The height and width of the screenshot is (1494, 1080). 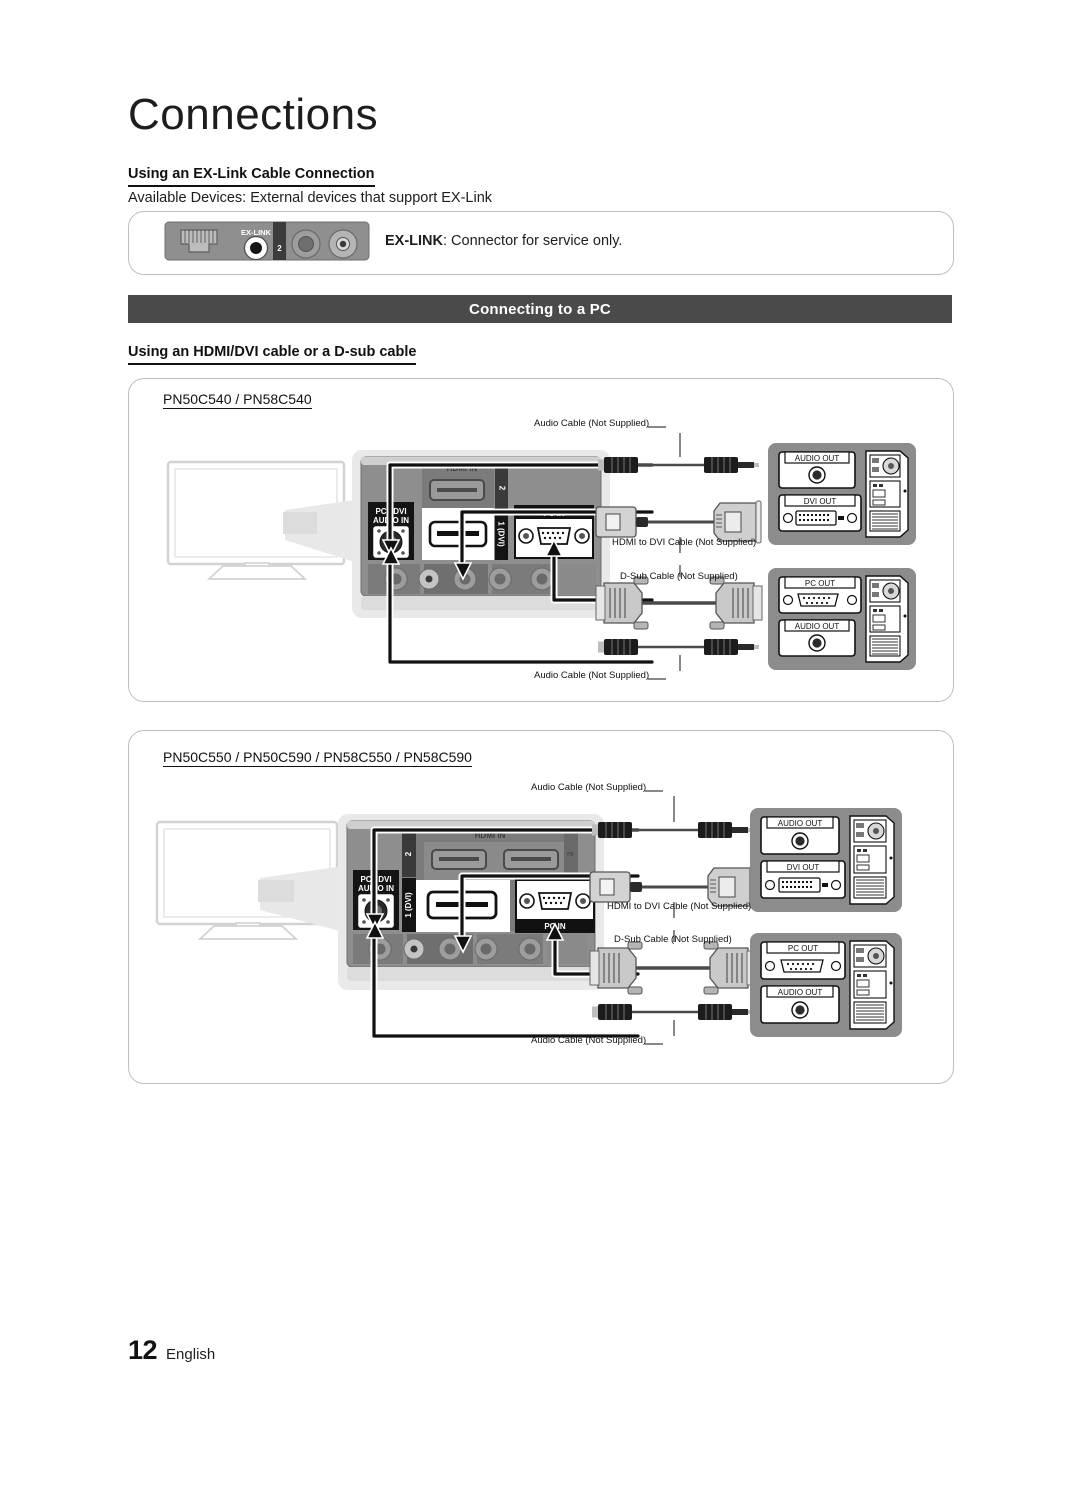 I want to click on diagram2-audio-out-bottom-text: AUDIO OUT, so click(x=800, y=992).